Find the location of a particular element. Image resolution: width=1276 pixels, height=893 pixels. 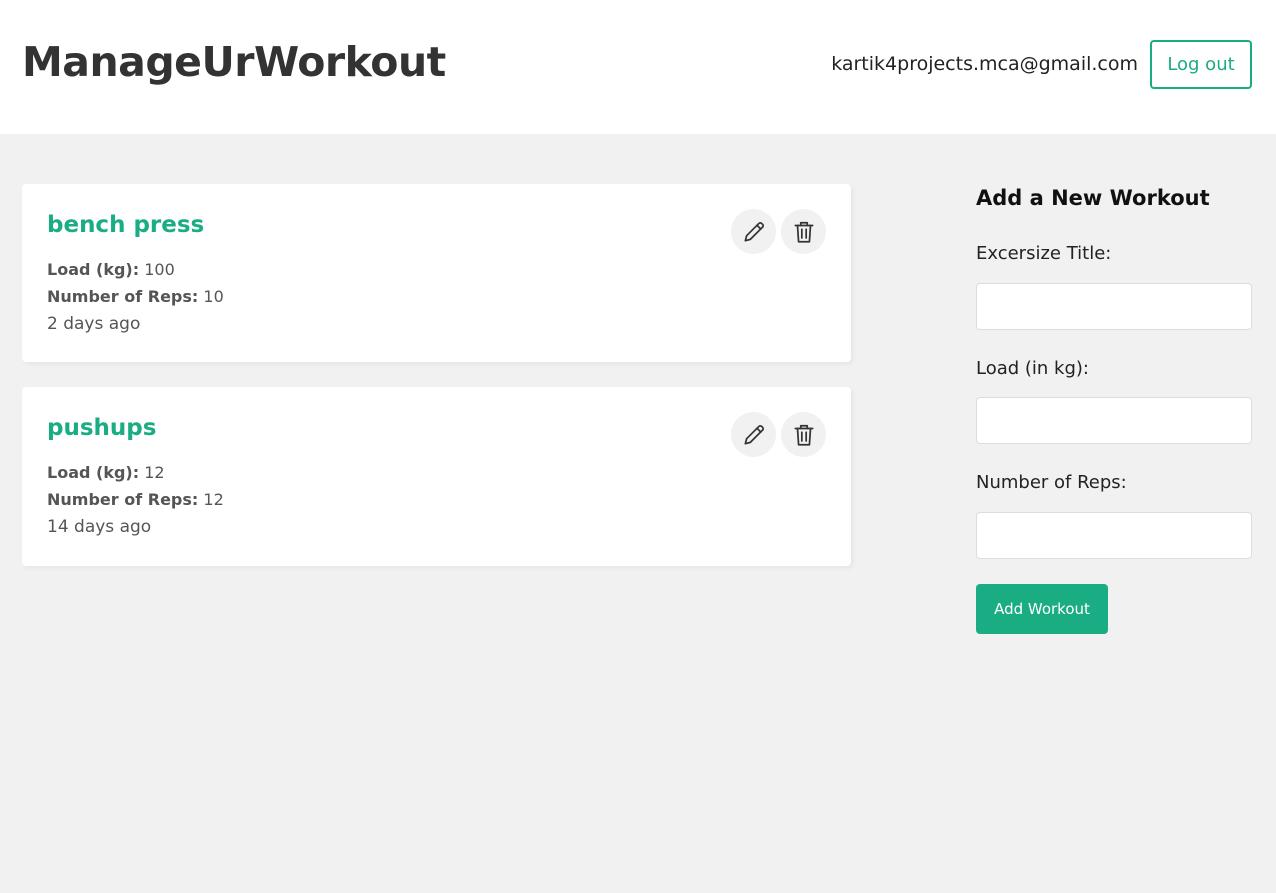

load-value: 12 is located at coordinates (154, 472).